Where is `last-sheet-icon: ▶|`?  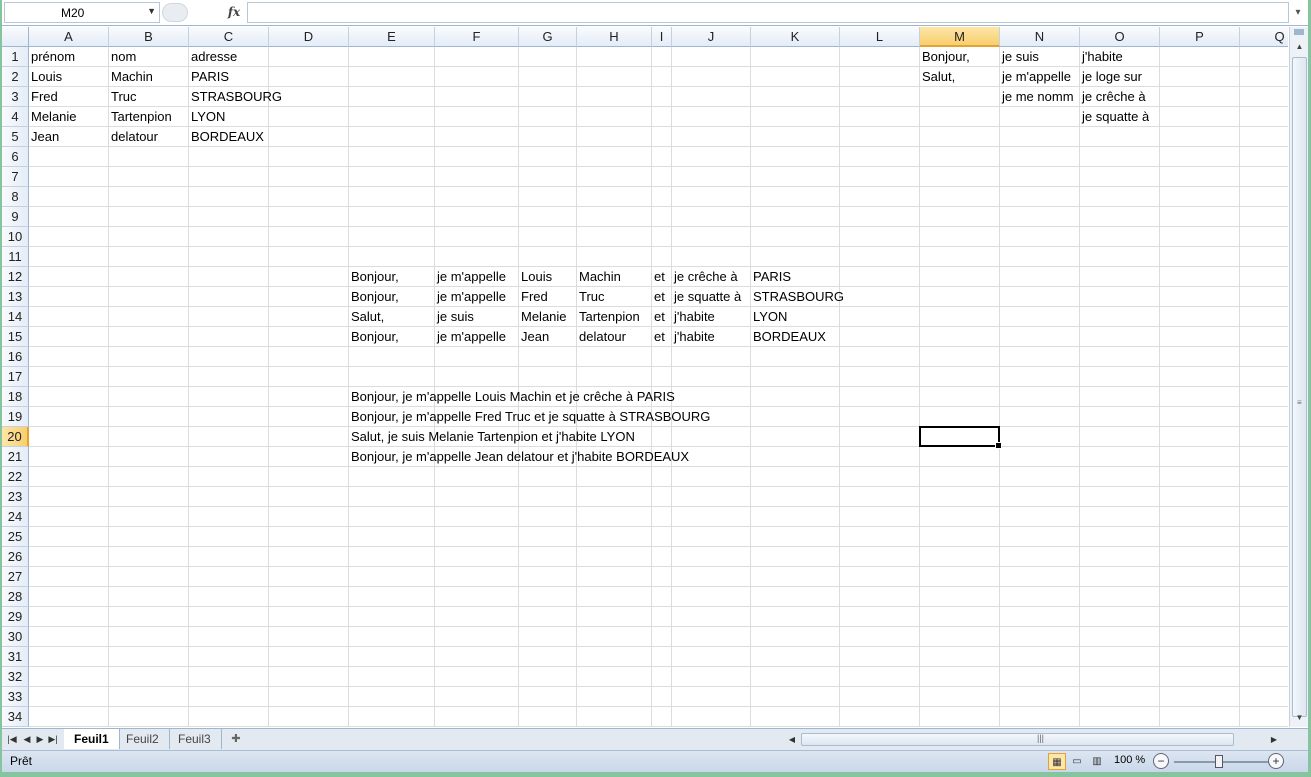
last-sheet-icon: ▶| is located at coordinates (53, 739).